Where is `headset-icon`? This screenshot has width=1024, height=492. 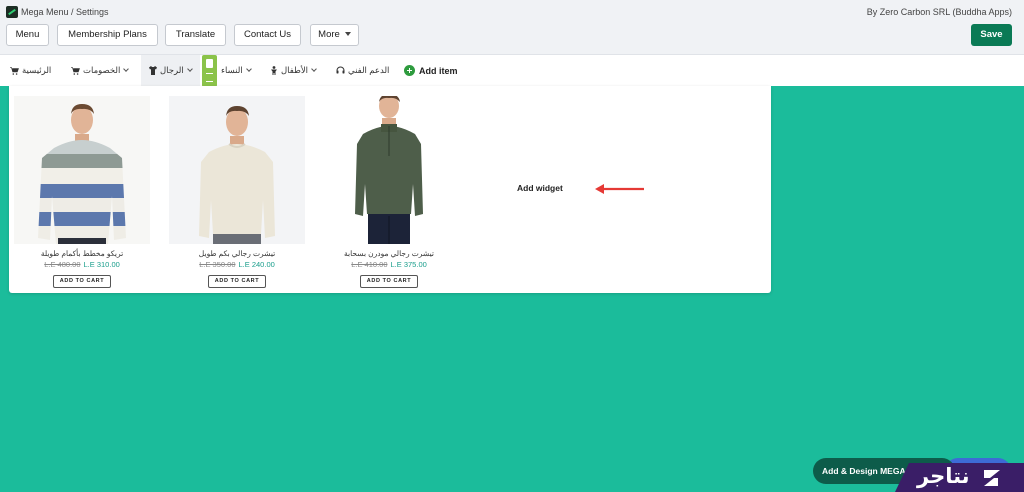
headset-icon is located at coordinates (340, 70).